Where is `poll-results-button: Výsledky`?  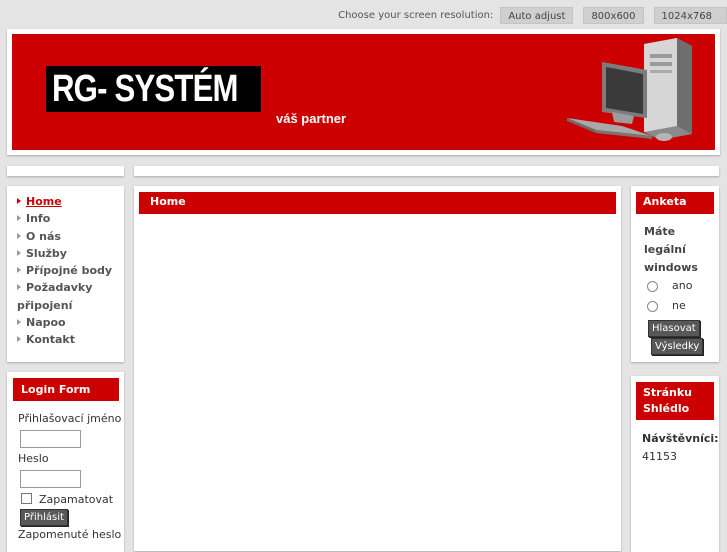
poll-results-button: Výsledky is located at coordinates (677, 346).